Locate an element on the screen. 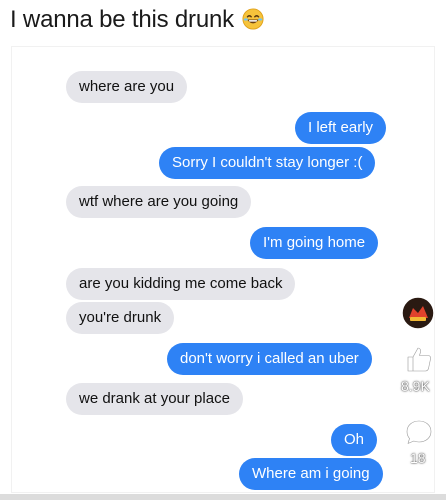 Image resolution: width=446 pixels, height=500 pixels. message-bubble: I'm going home is located at coordinates (314, 243).